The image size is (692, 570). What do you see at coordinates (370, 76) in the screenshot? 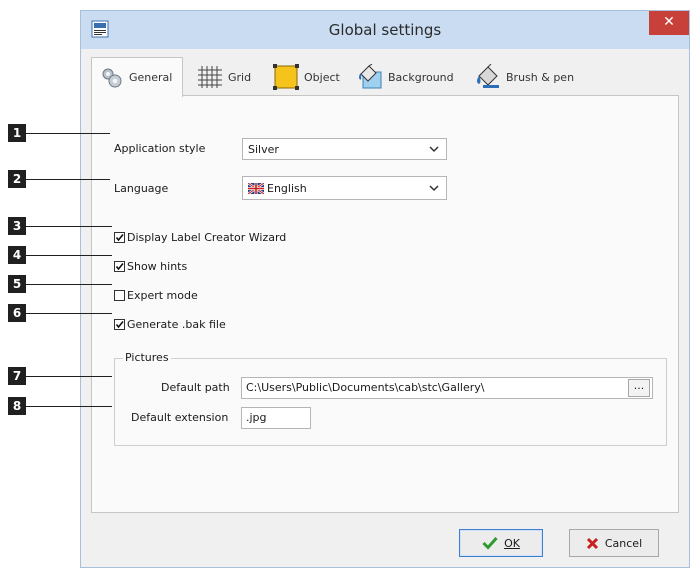
I see `paint-bucket-image-icon` at bounding box center [370, 76].